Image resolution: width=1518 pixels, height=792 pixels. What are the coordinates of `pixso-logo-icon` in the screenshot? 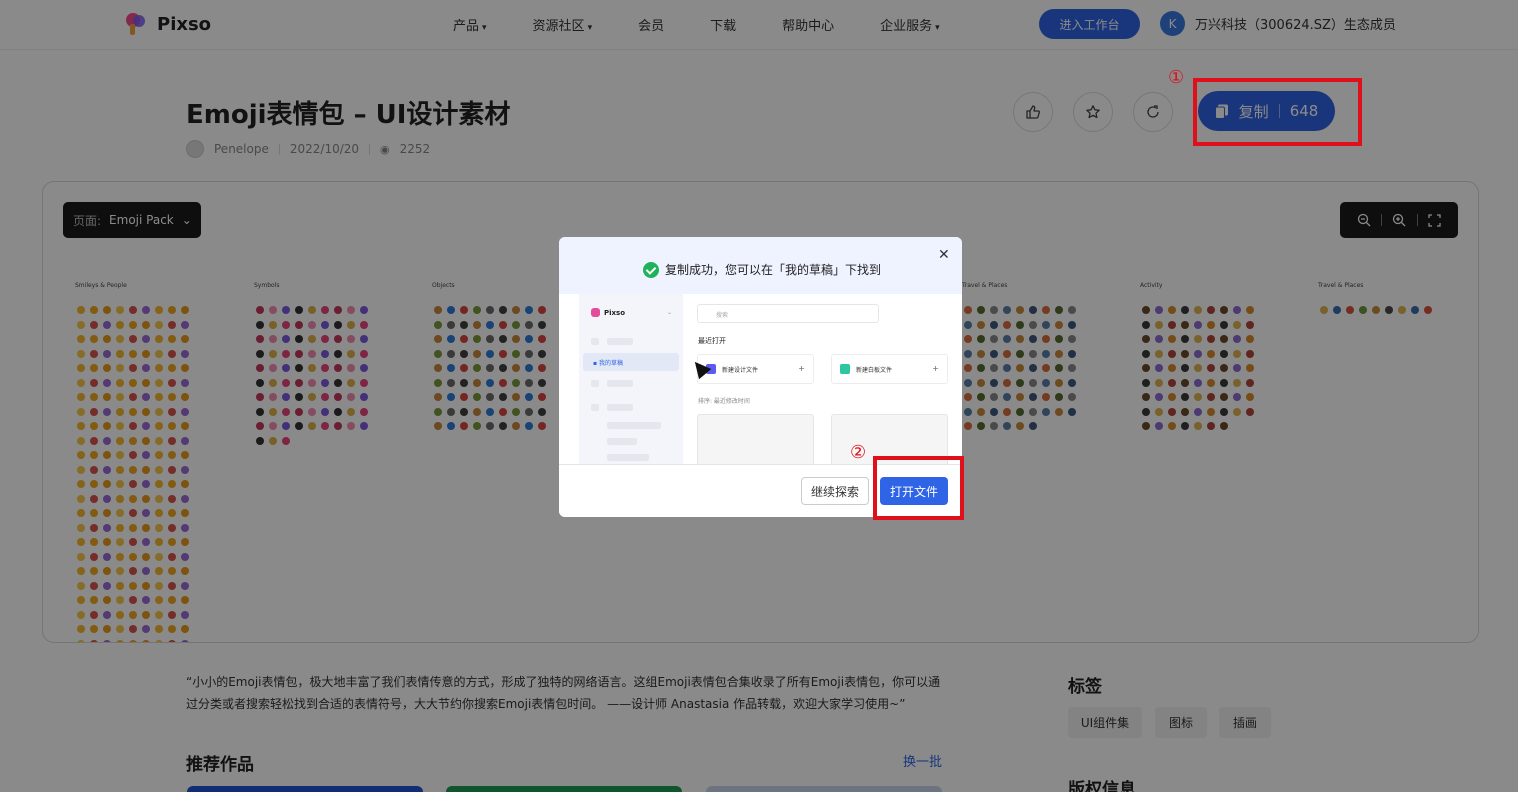 It's located at (595, 312).